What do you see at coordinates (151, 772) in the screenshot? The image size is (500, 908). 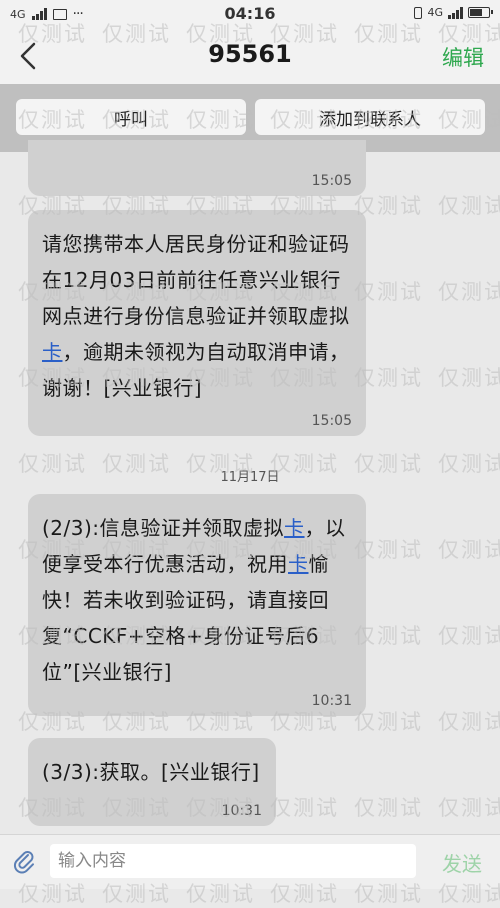 I see `message-text: (3/3):获取。[兴业银行]` at bounding box center [151, 772].